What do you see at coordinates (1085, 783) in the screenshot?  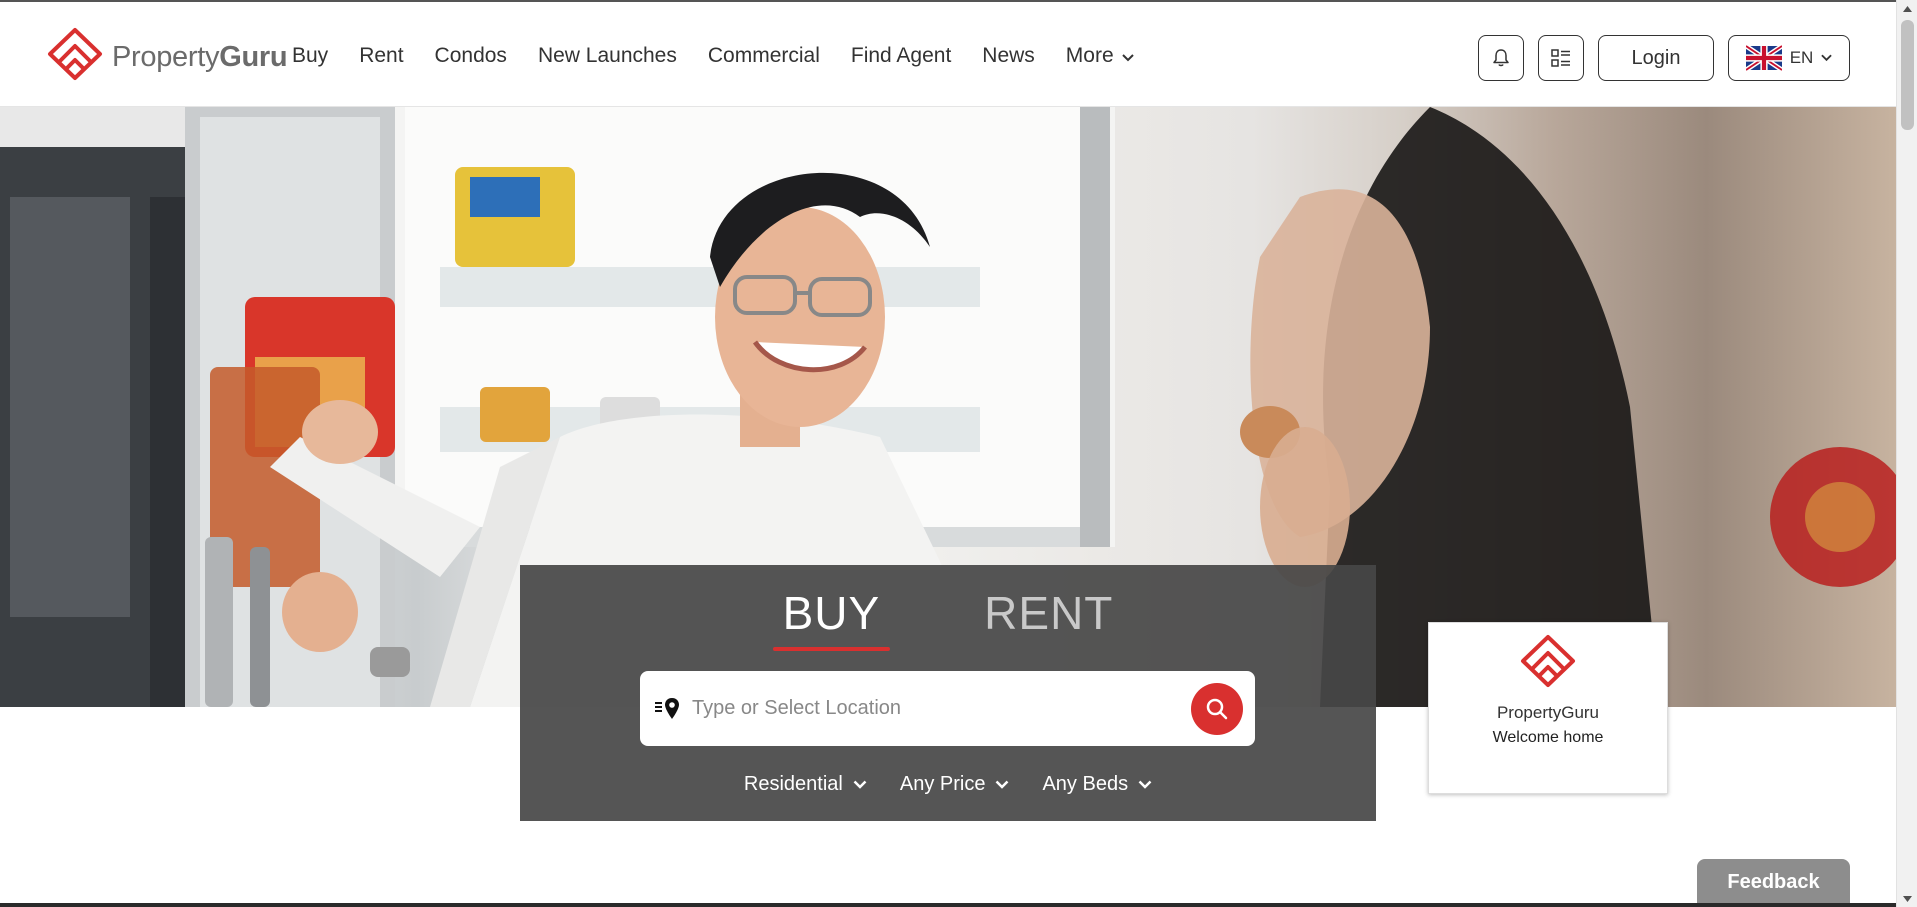 I see `beds-filter-label: Any Beds` at bounding box center [1085, 783].